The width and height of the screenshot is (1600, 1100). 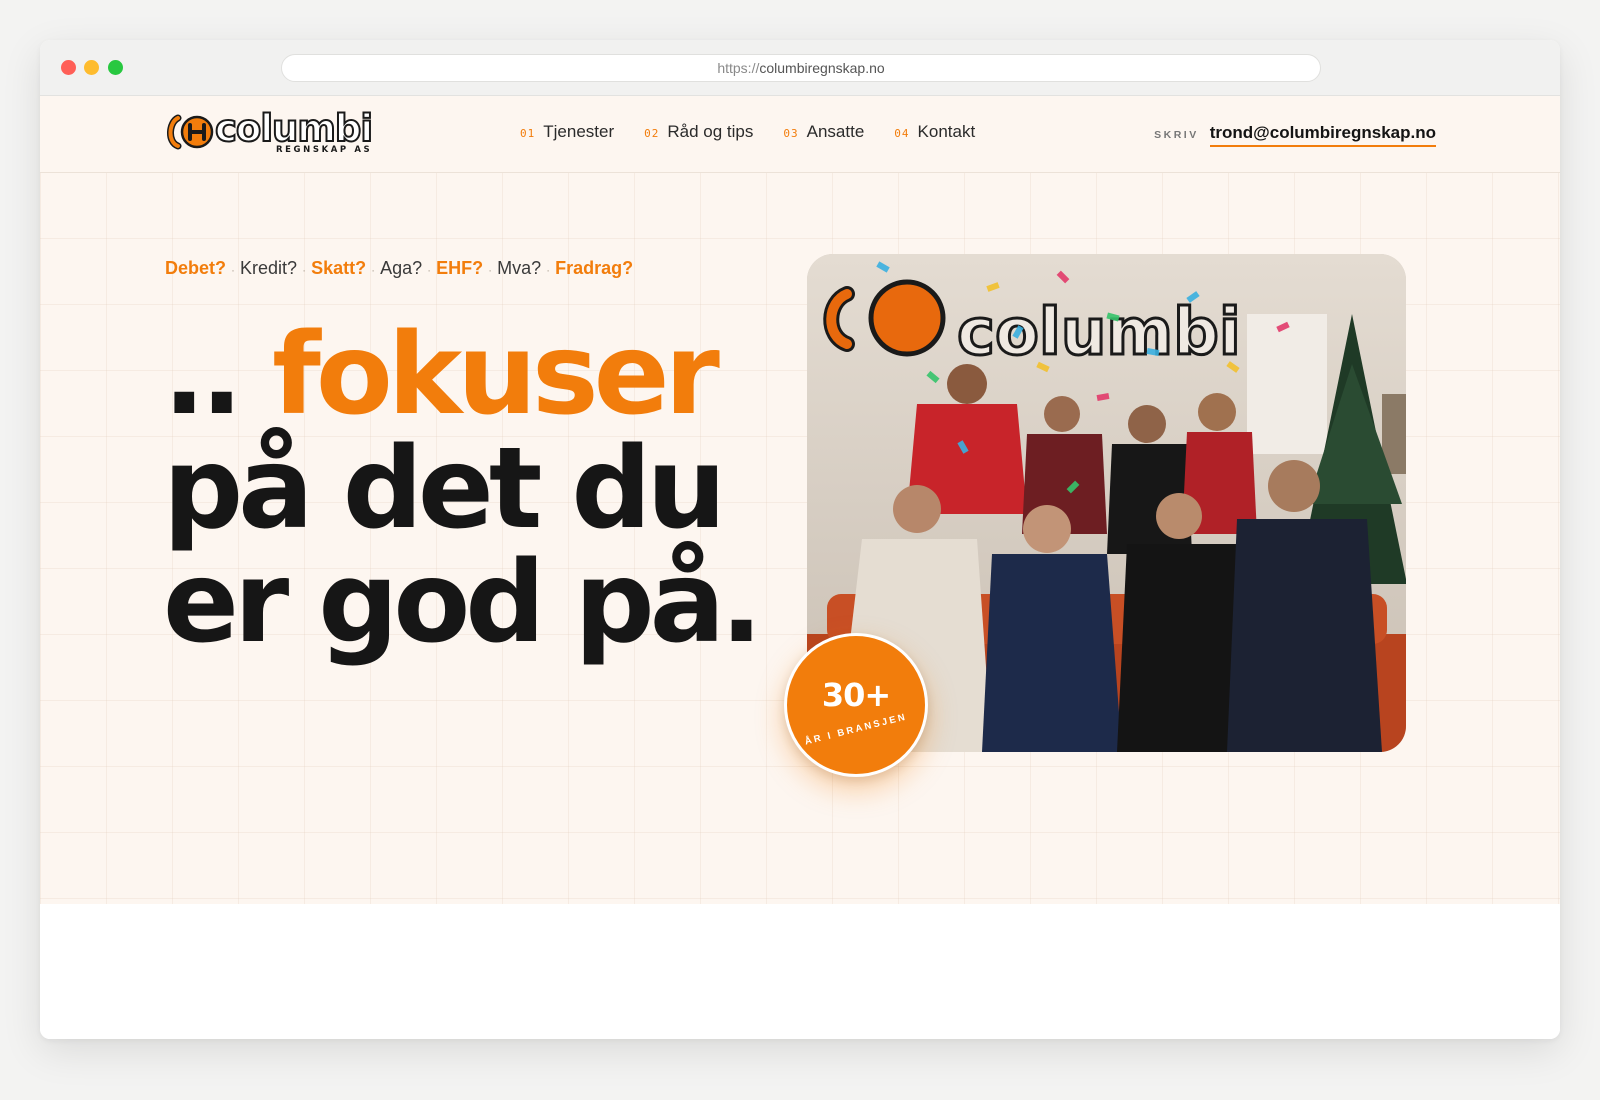 I want to click on hero-headline: .. fokuser på det du er god på., so click(x=483, y=489).